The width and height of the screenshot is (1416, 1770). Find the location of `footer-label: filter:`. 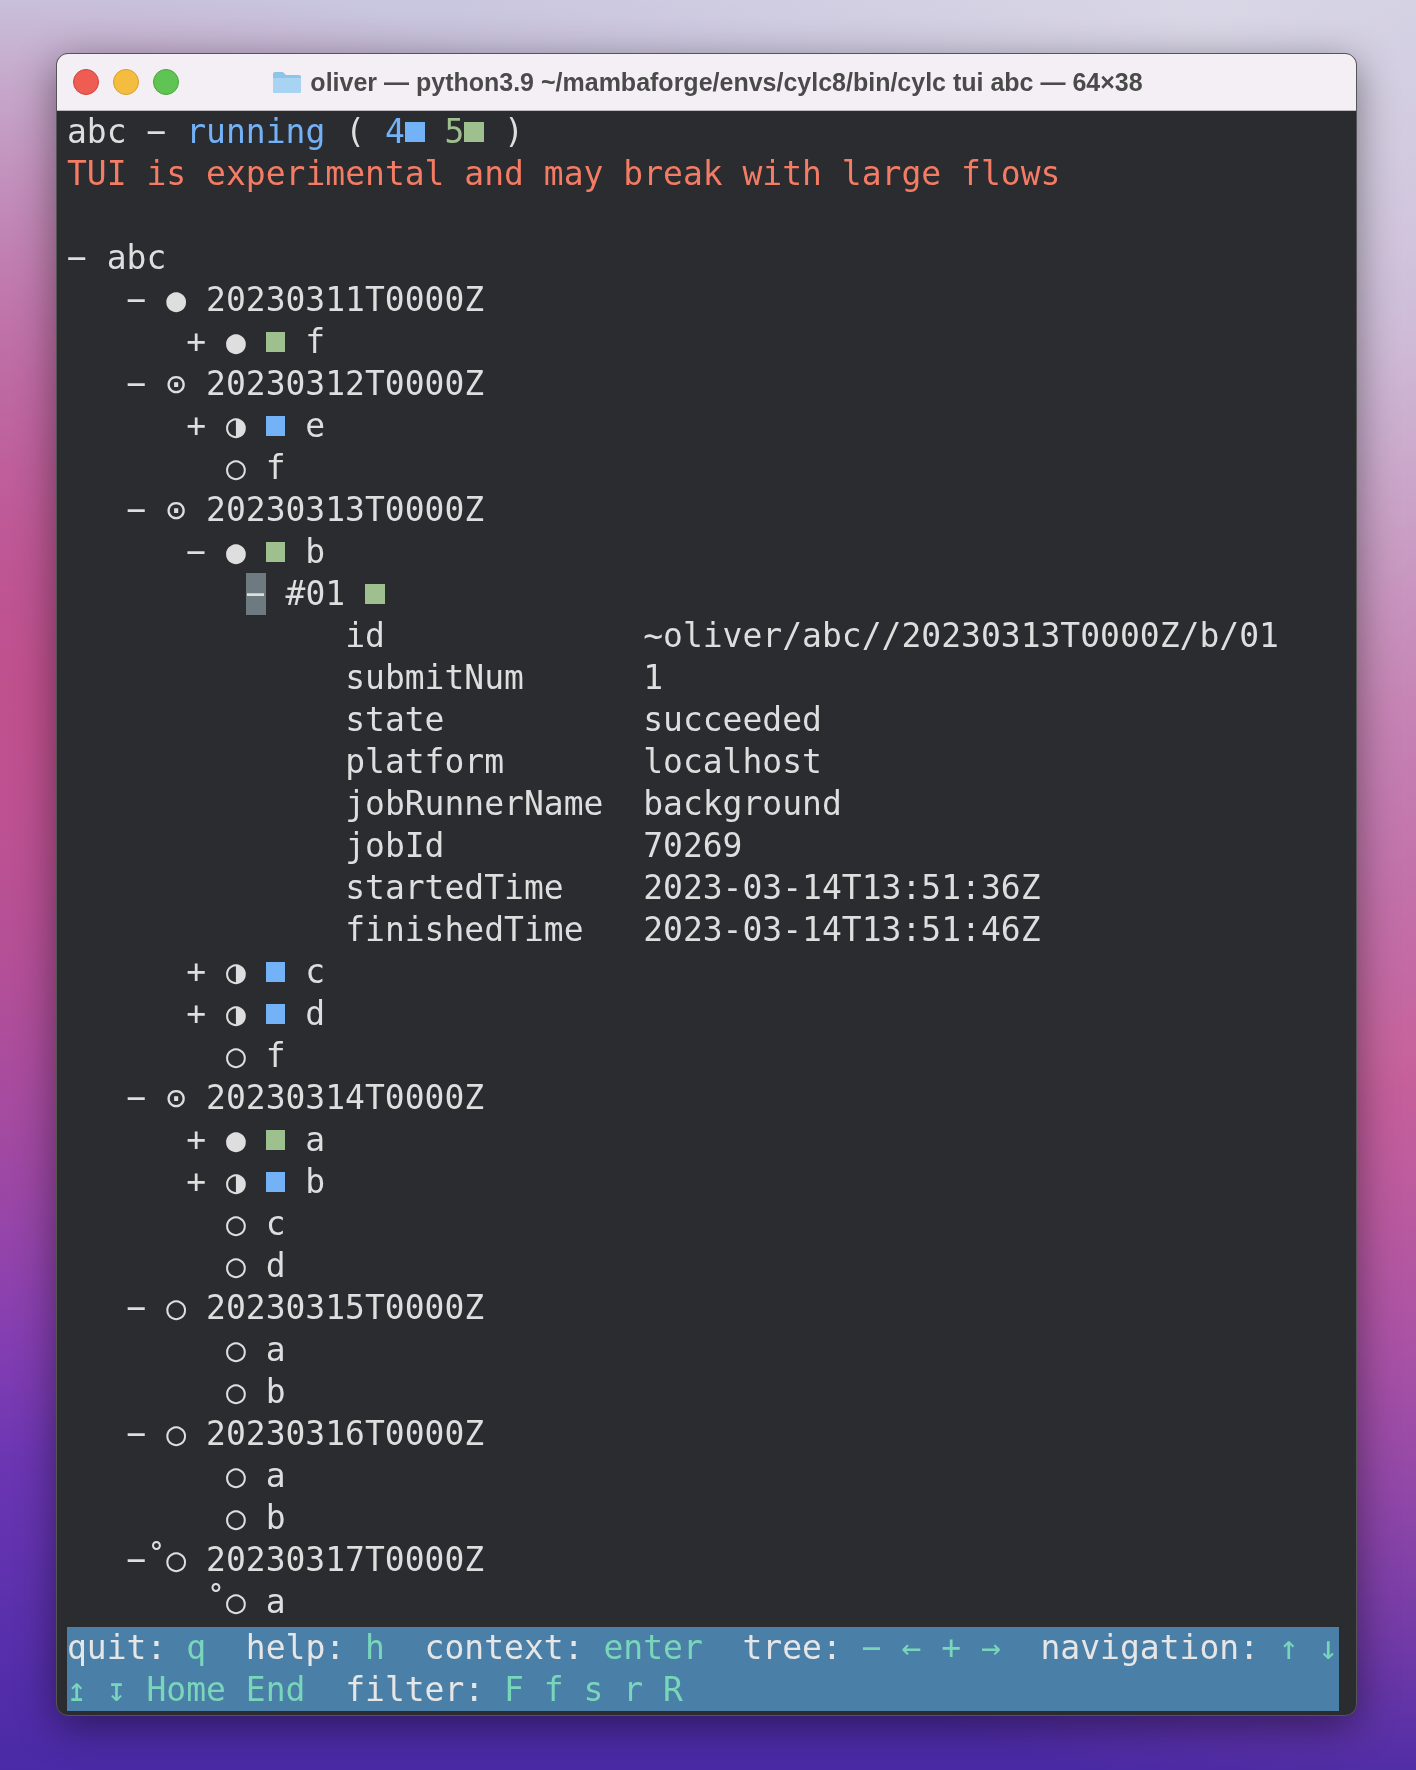

footer-label: filter: is located at coordinates (415, 1690).